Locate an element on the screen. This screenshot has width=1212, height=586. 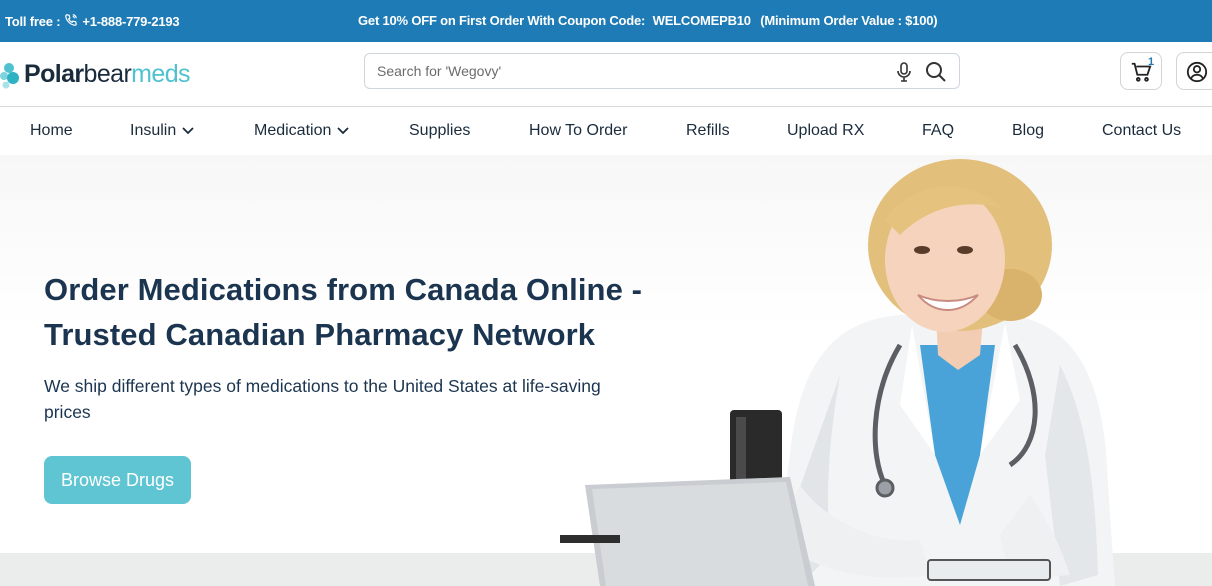
nav-item-upload-rx: Upload RX is located at coordinates (825, 131).